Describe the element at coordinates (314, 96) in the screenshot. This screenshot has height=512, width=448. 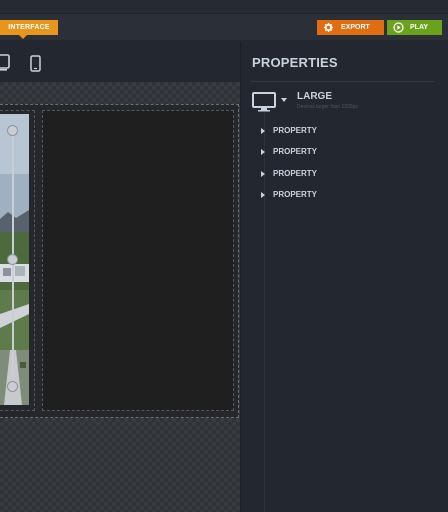
I see `size-title: LARGE` at that location.